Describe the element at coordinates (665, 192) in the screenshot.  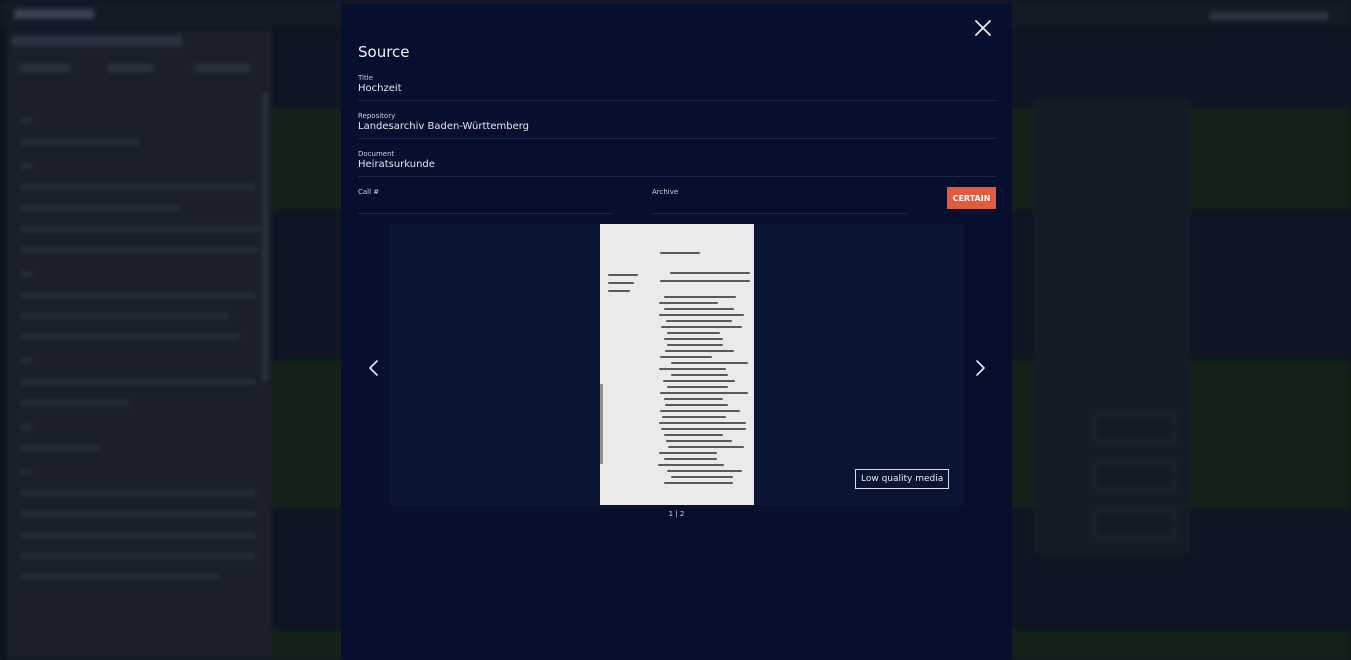
I see `archive-label: Archive` at that location.